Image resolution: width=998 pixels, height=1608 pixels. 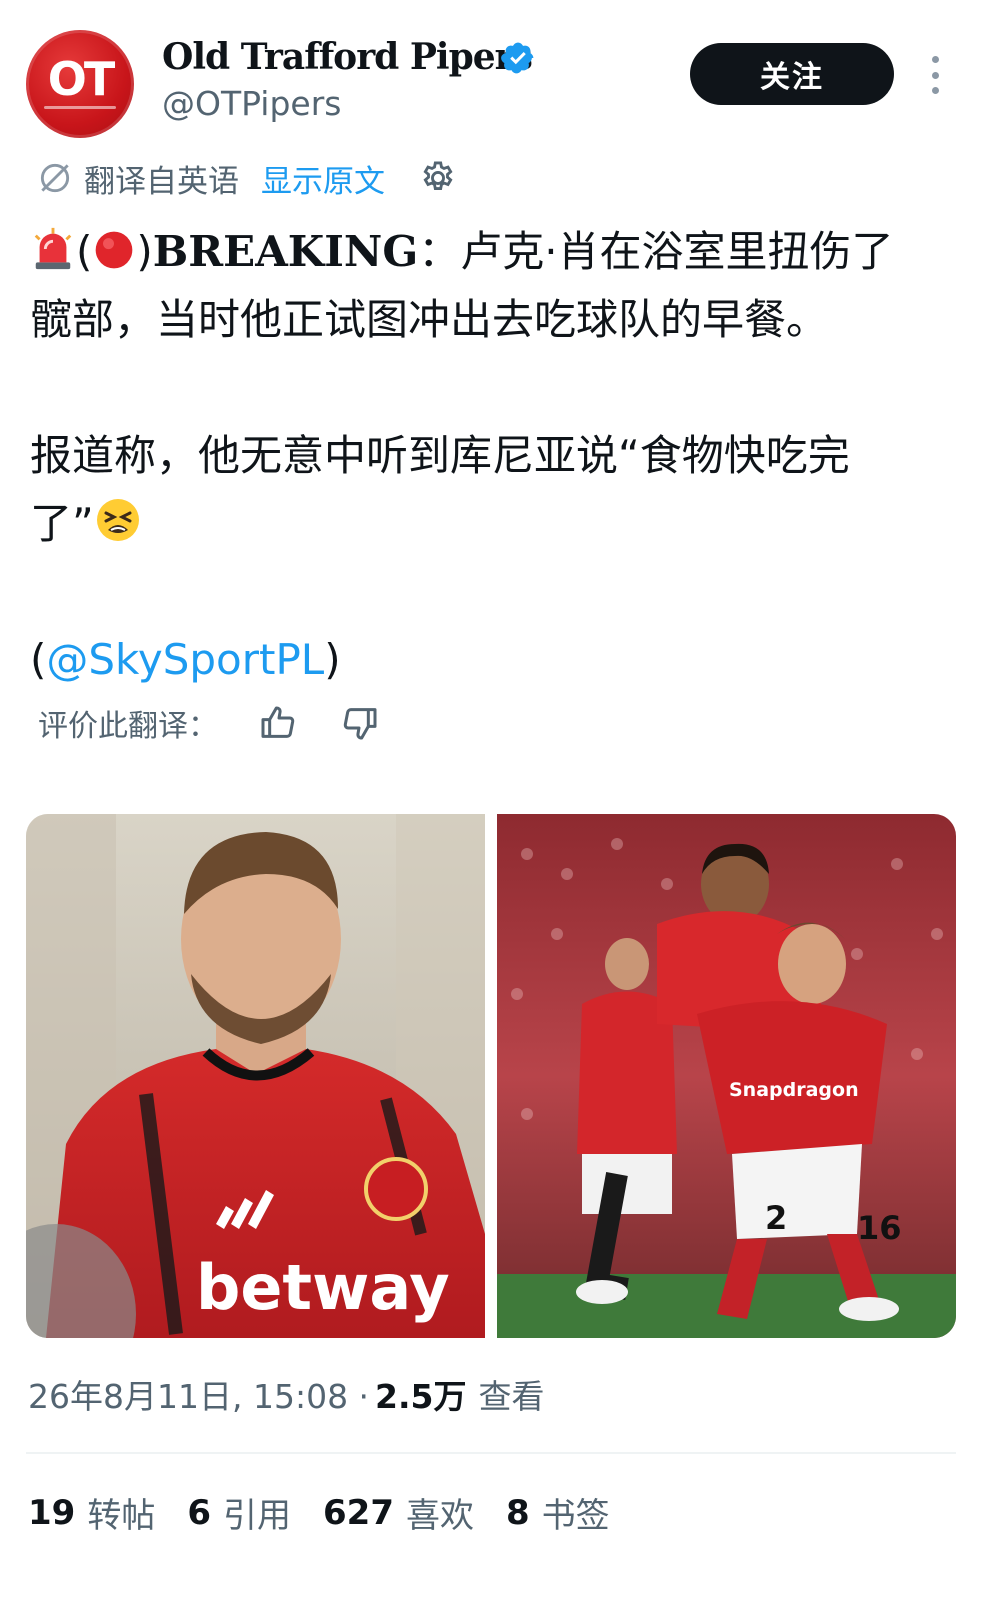 I want to click on stat-label: 引用, so click(x=257, y=1516).